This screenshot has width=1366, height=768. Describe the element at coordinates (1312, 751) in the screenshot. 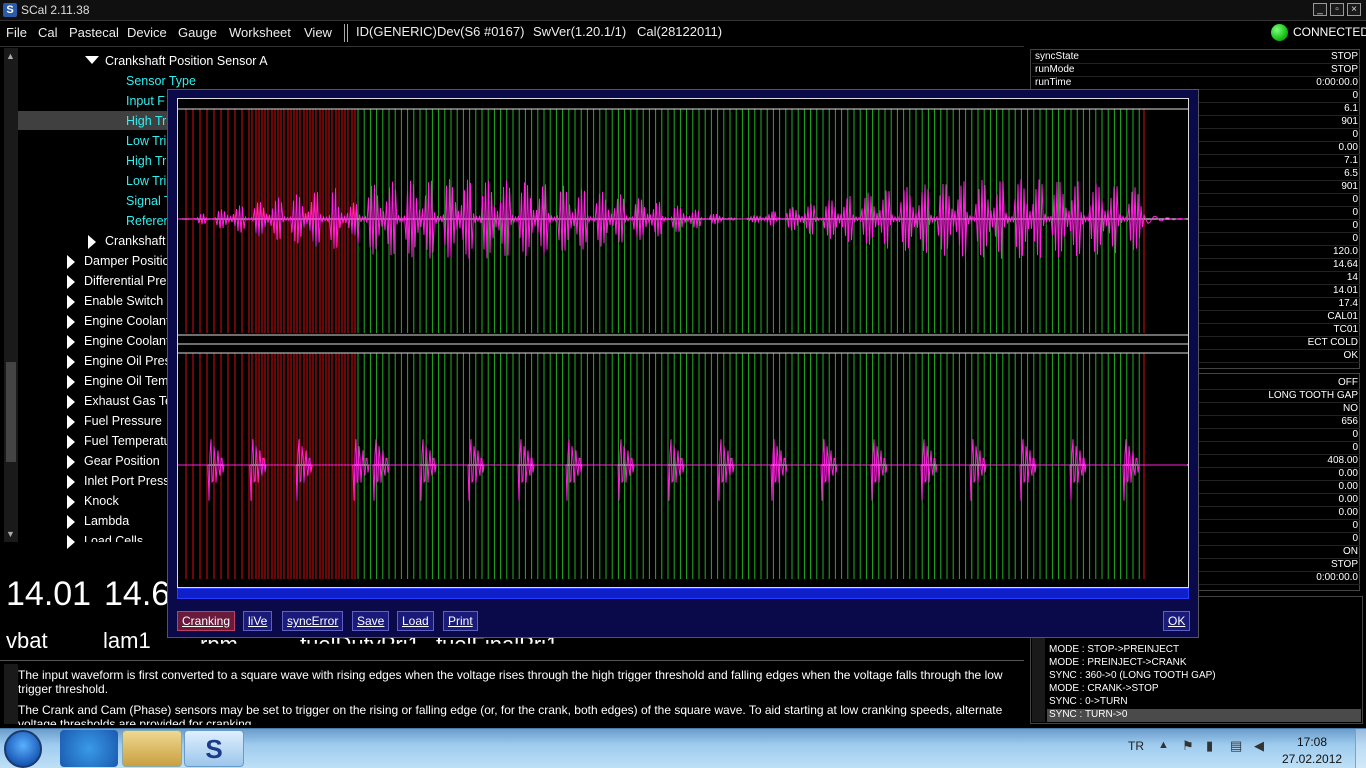

I see `clock: 17:08 27.02.2012` at that location.